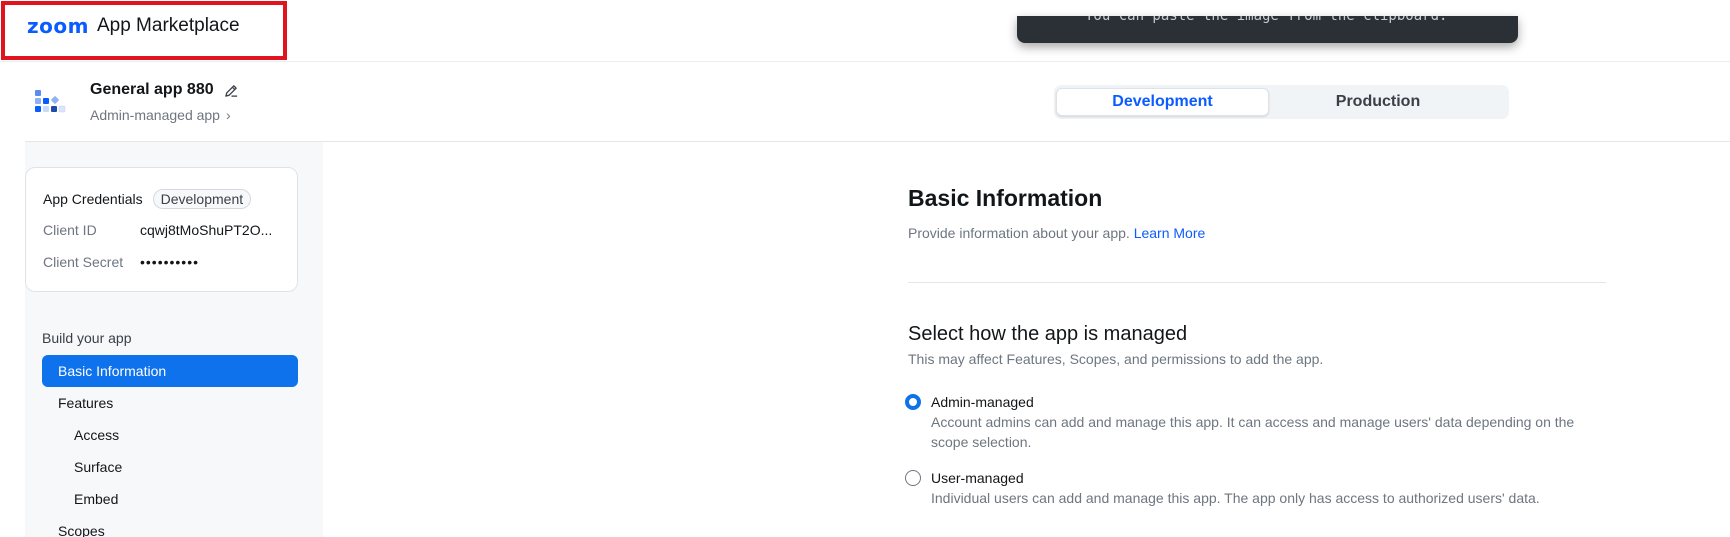  What do you see at coordinates (170, 499) in the screenshot?
I see `sidebar-item-embed: Embed` at bounding box center [170, 499].